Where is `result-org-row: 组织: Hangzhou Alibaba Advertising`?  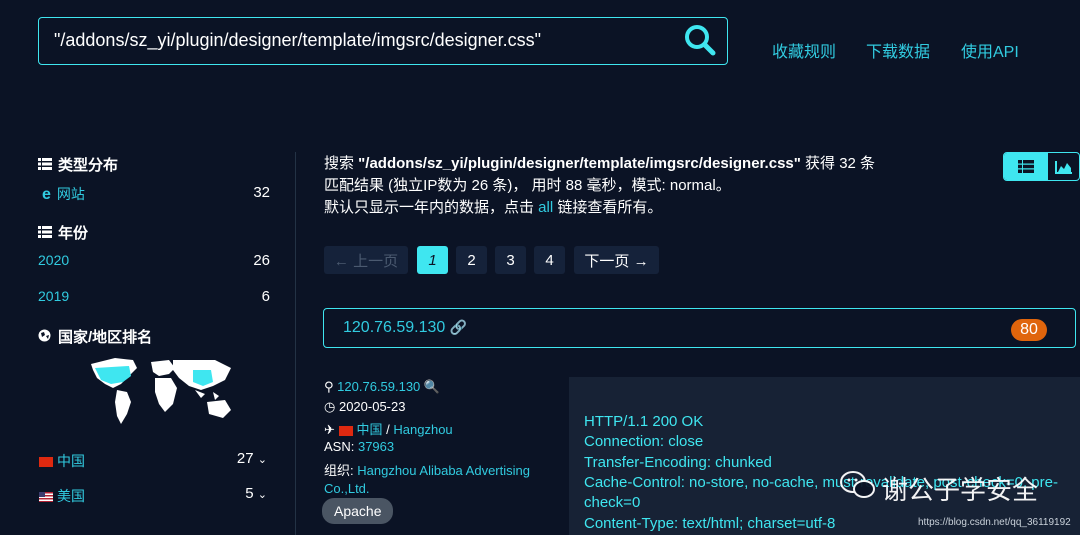
result-org-row: 组织: Hangzhou Alibaba Advertising is located at coordinates (427, 470).